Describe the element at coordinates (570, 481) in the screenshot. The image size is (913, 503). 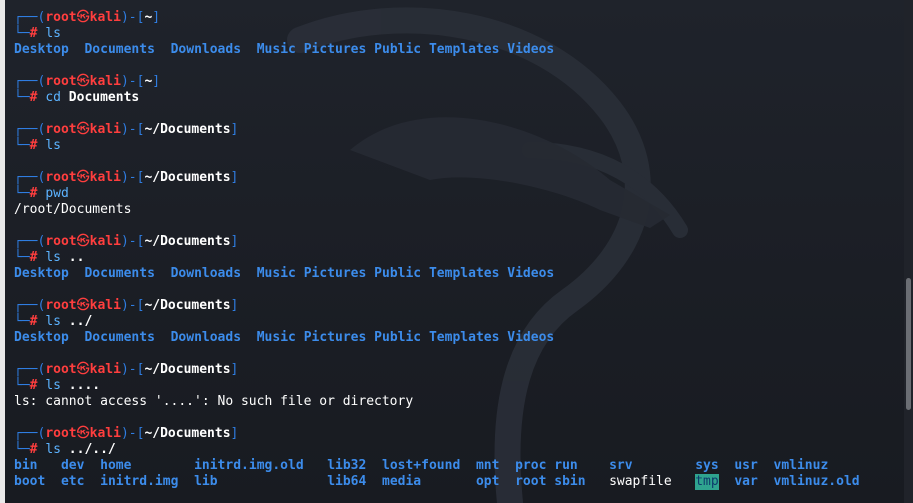
I see `directory-entry: sbin` at that location.